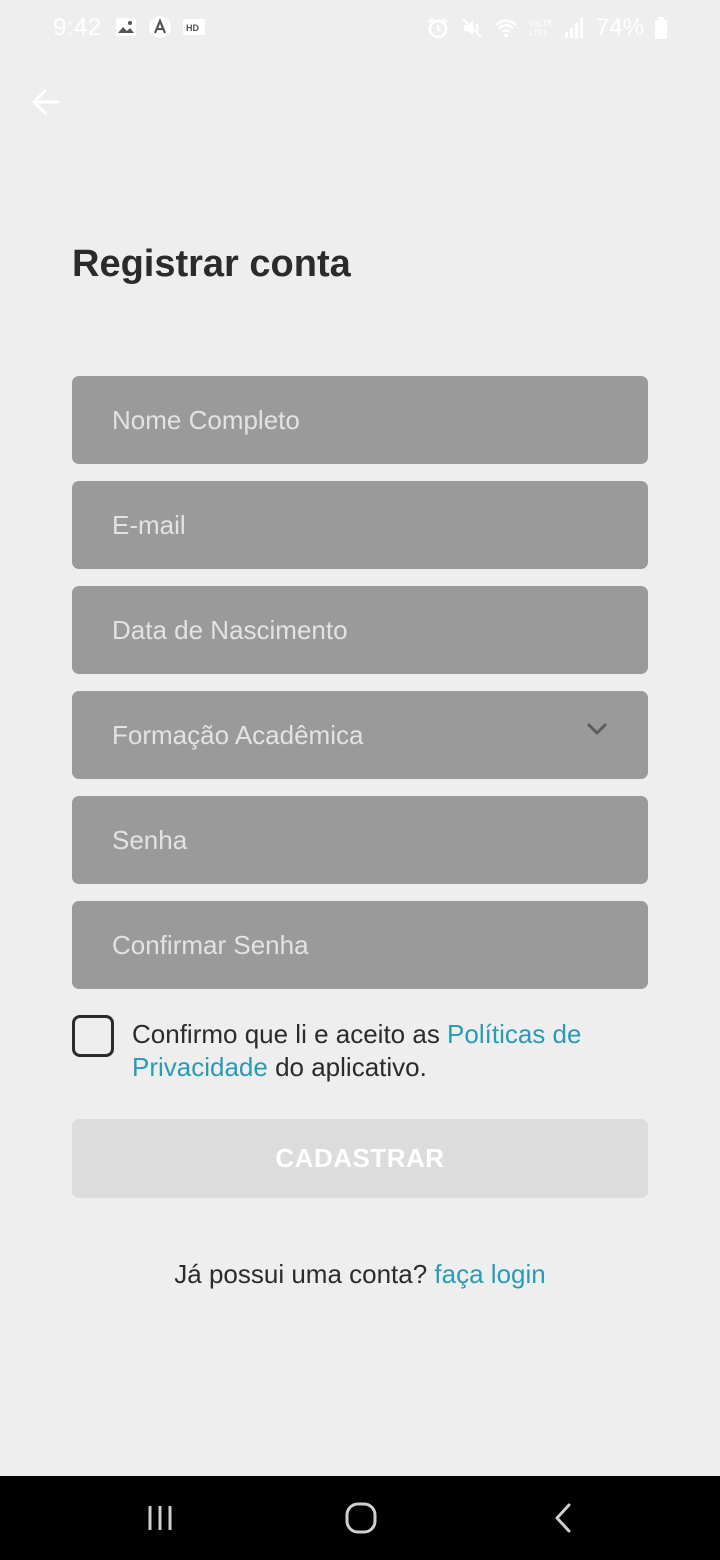 The height and width of the screenshot is (1560, 720). What do you see at coordinates (438, 28) in the screenshot?
I see `alarm-icon` at bounding box center [438, 28].